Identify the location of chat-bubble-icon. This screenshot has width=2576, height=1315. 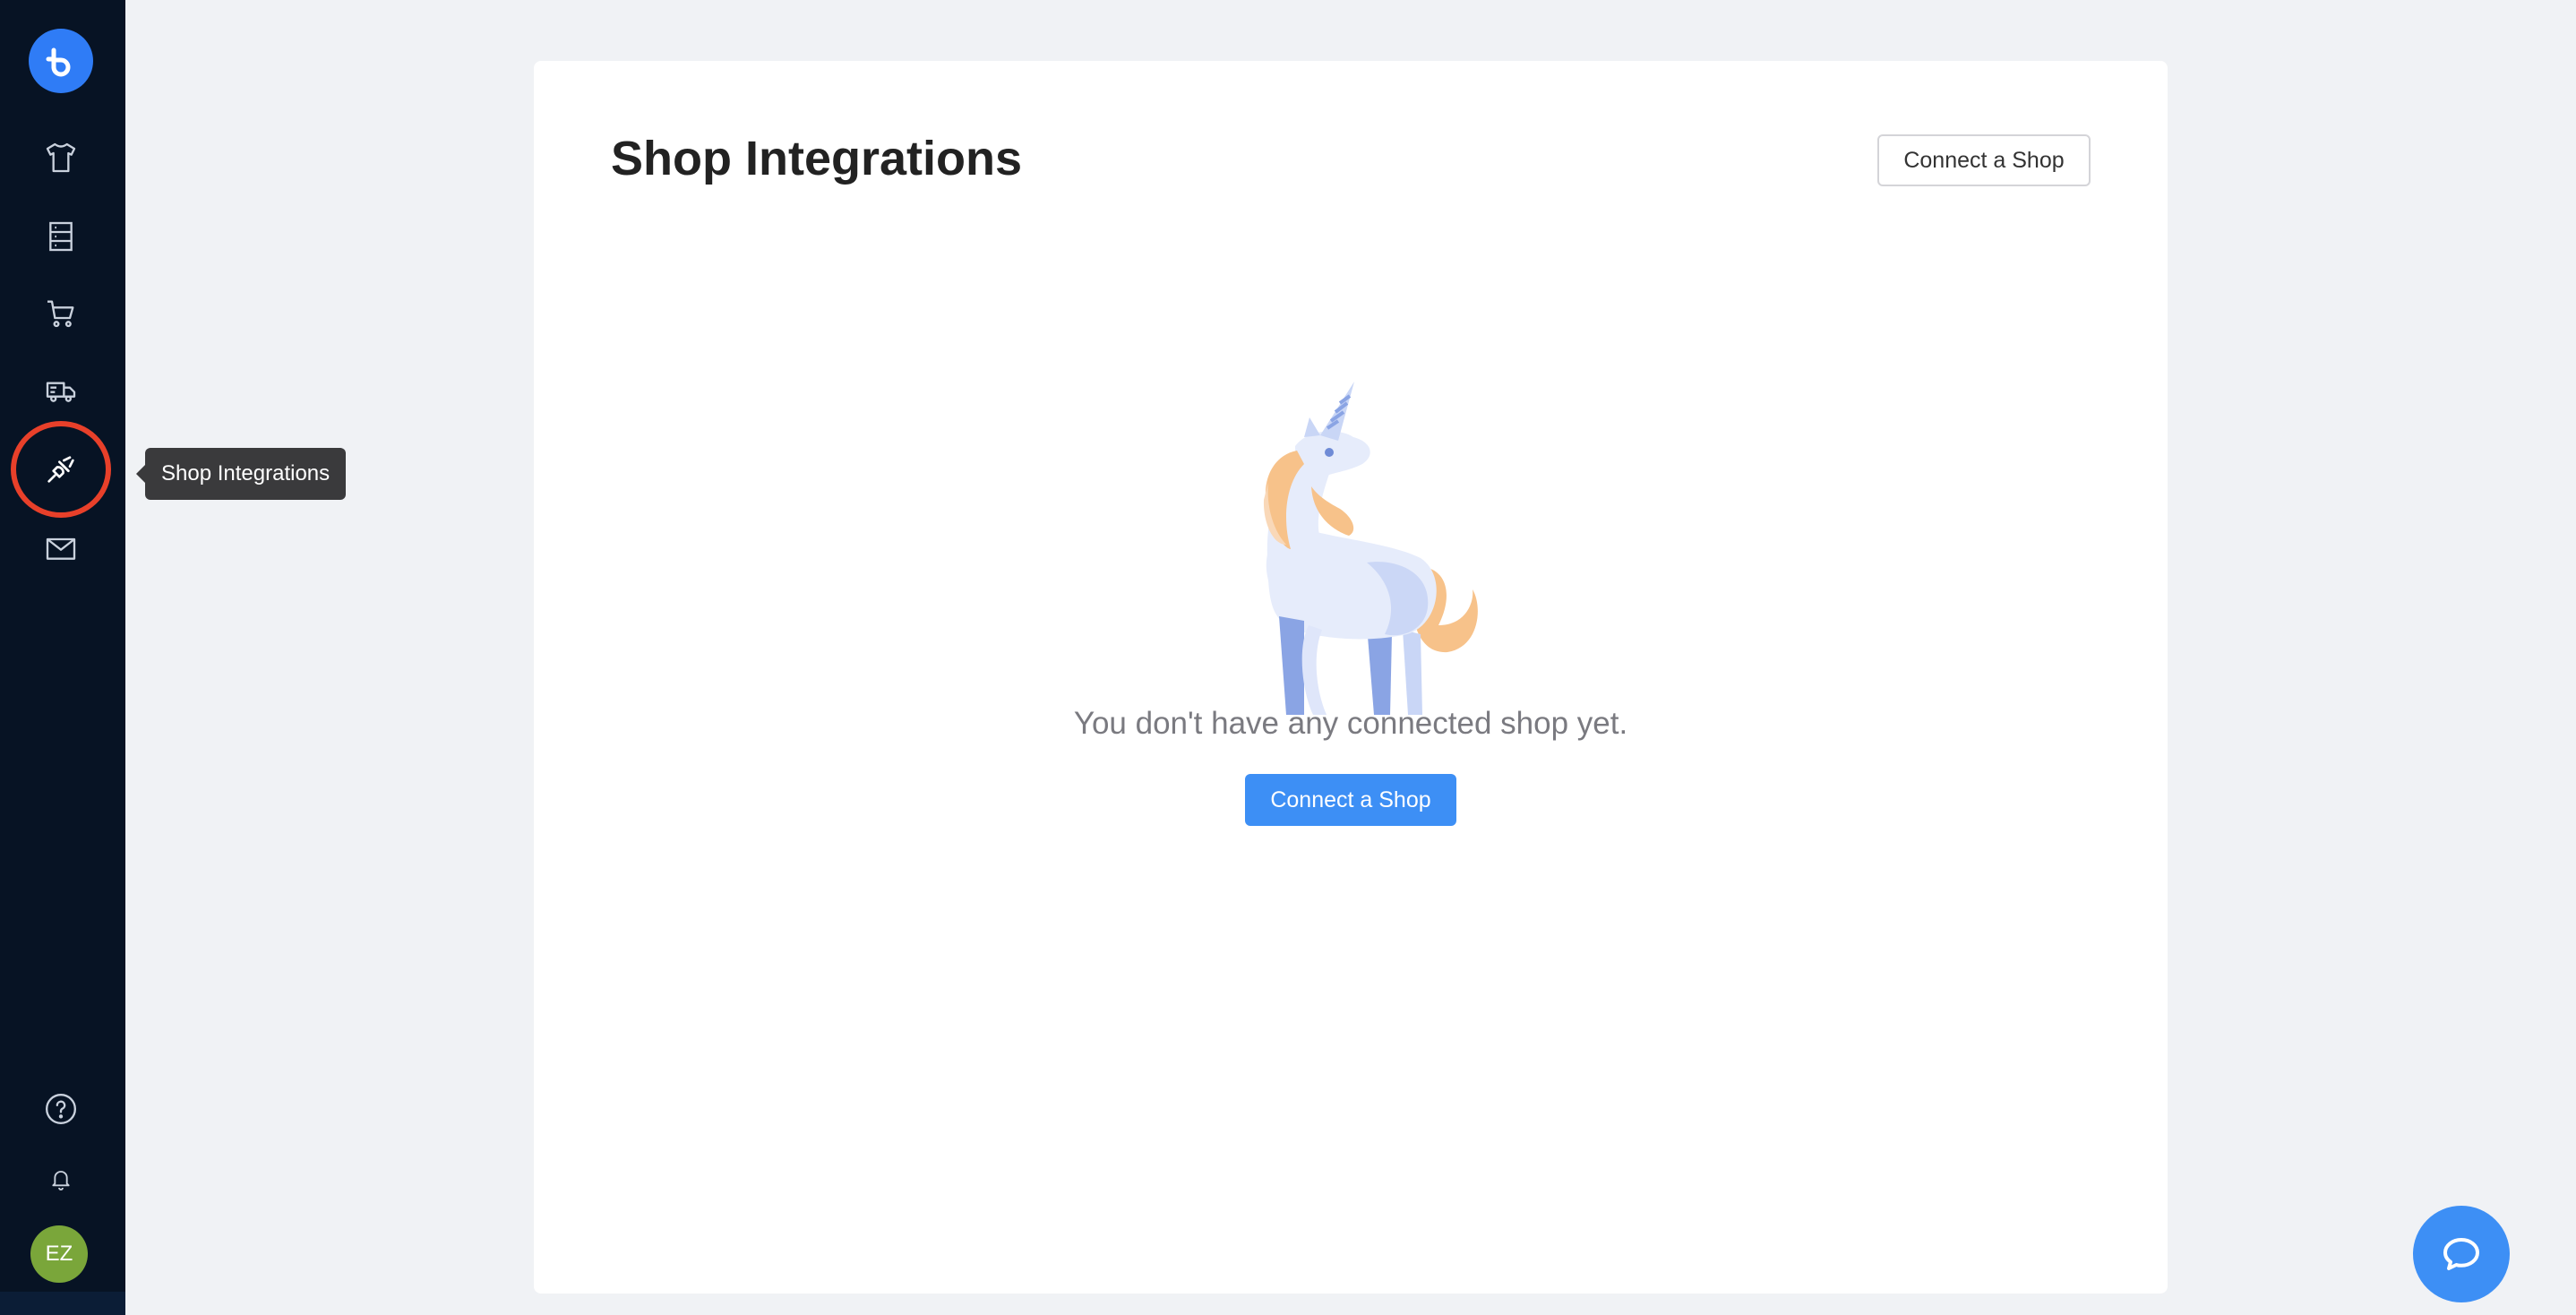
(2461, 1254).